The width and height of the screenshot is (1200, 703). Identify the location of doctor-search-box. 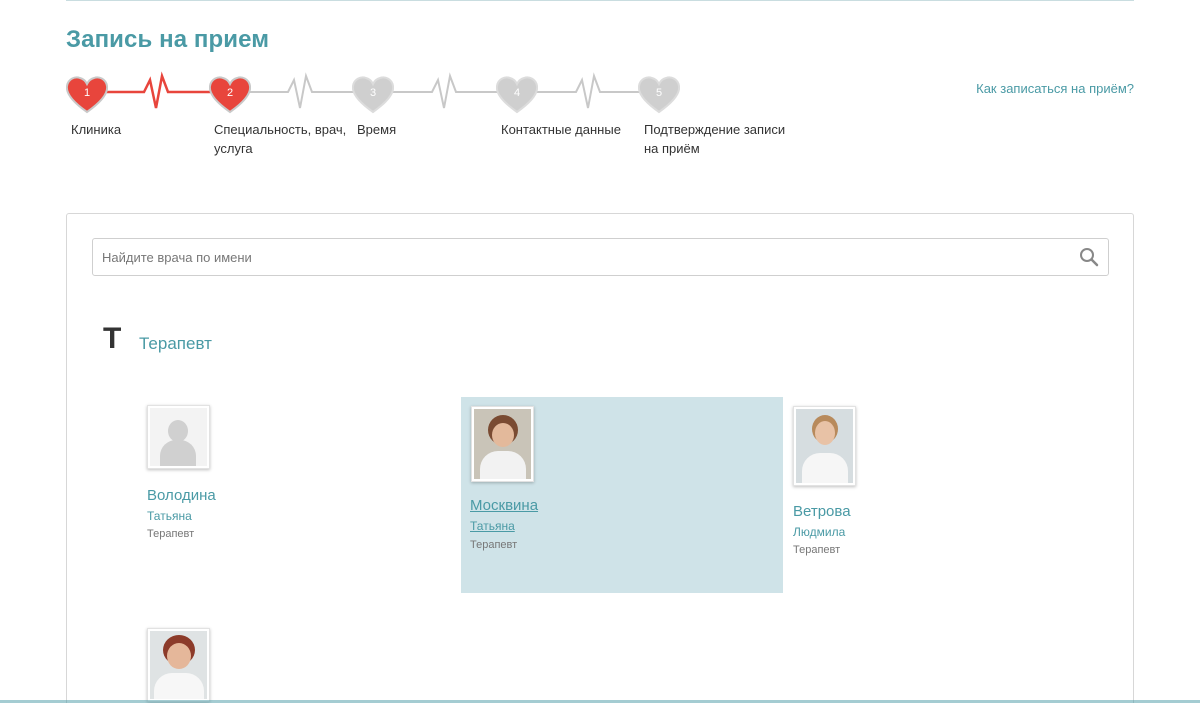
(600, 257).